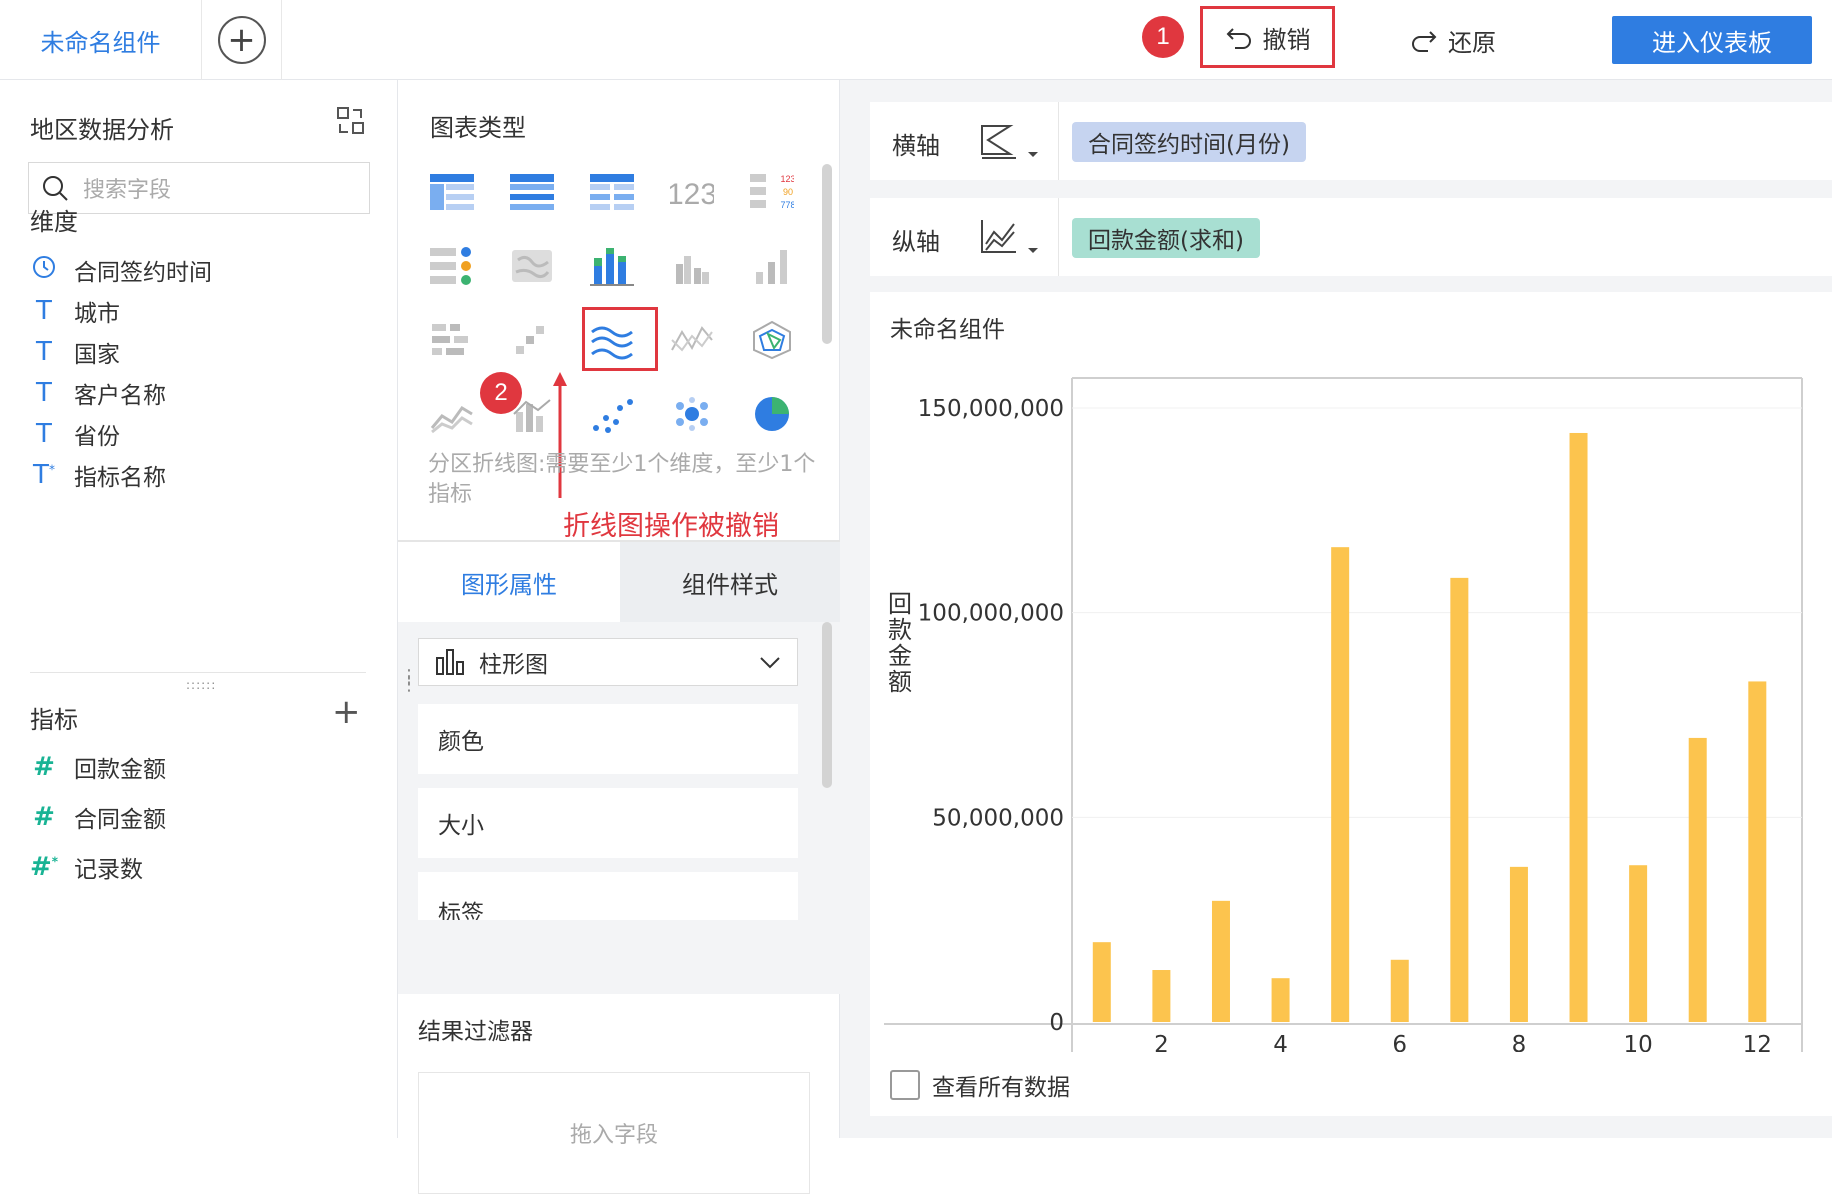 The image size is (1832, 1194). I want to click on highlighted-chart-type, so click(620, 339).